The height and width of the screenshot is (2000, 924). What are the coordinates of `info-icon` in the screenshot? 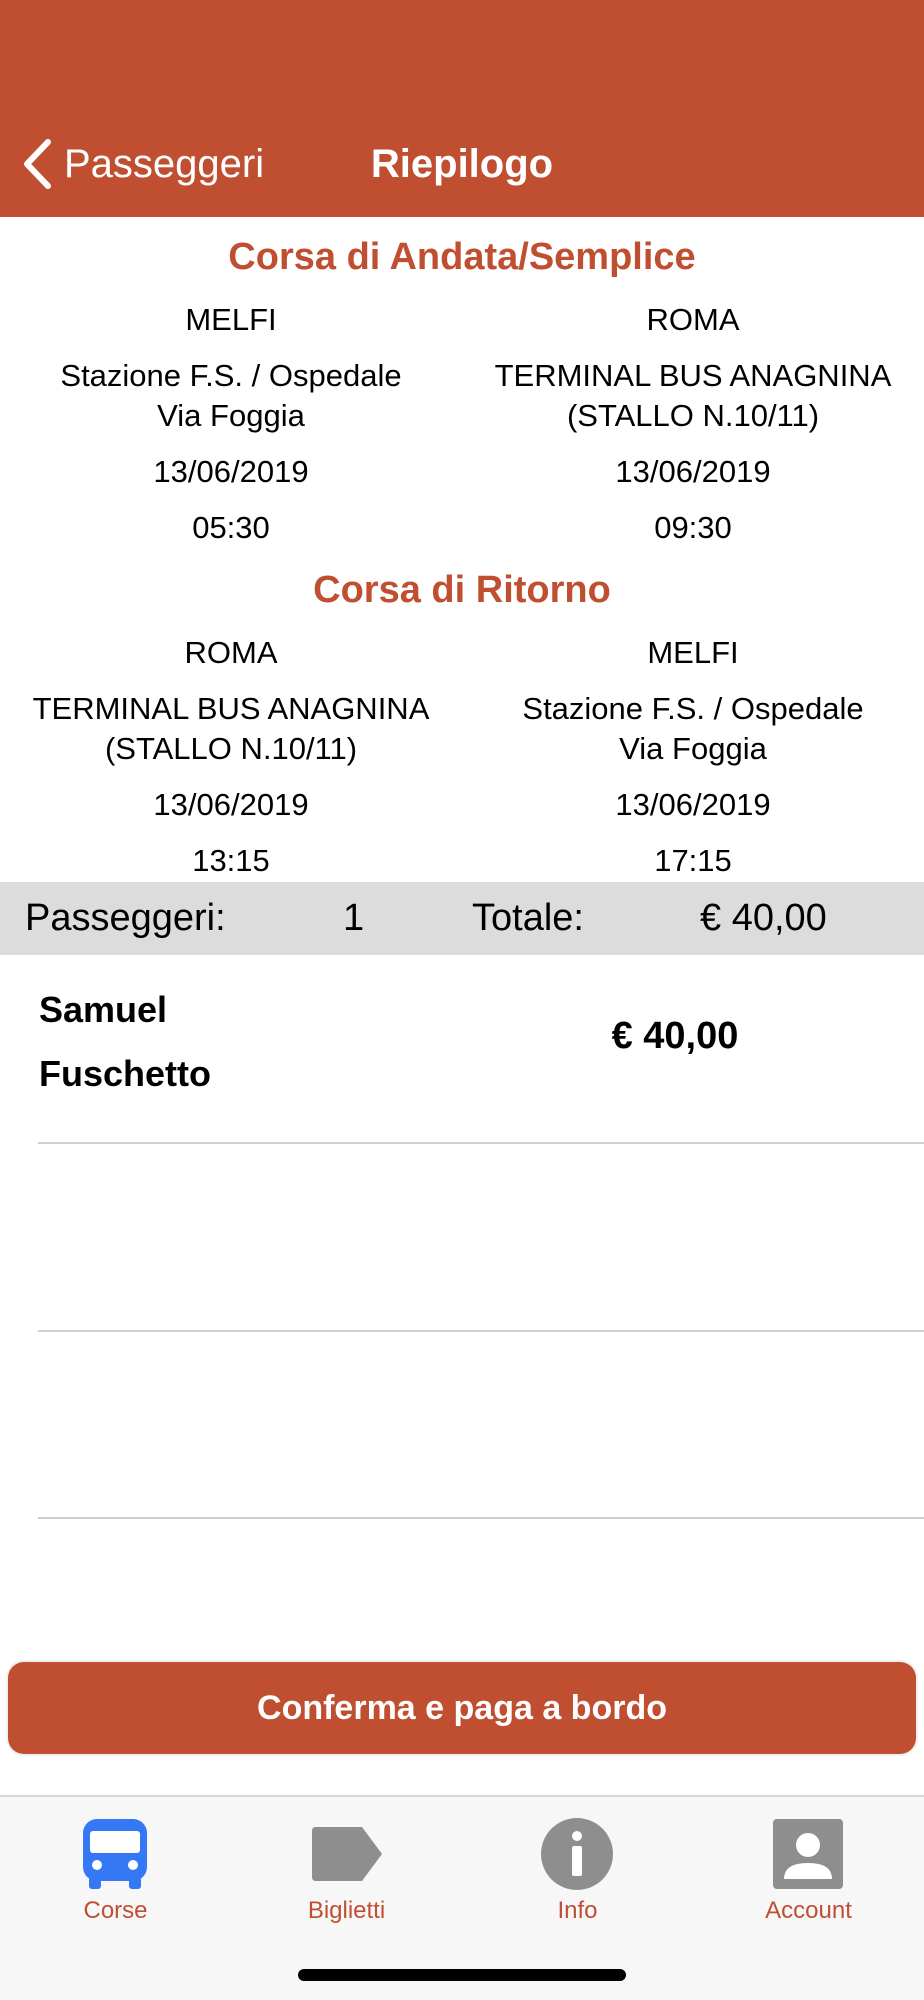 It's located at (577, 1854).